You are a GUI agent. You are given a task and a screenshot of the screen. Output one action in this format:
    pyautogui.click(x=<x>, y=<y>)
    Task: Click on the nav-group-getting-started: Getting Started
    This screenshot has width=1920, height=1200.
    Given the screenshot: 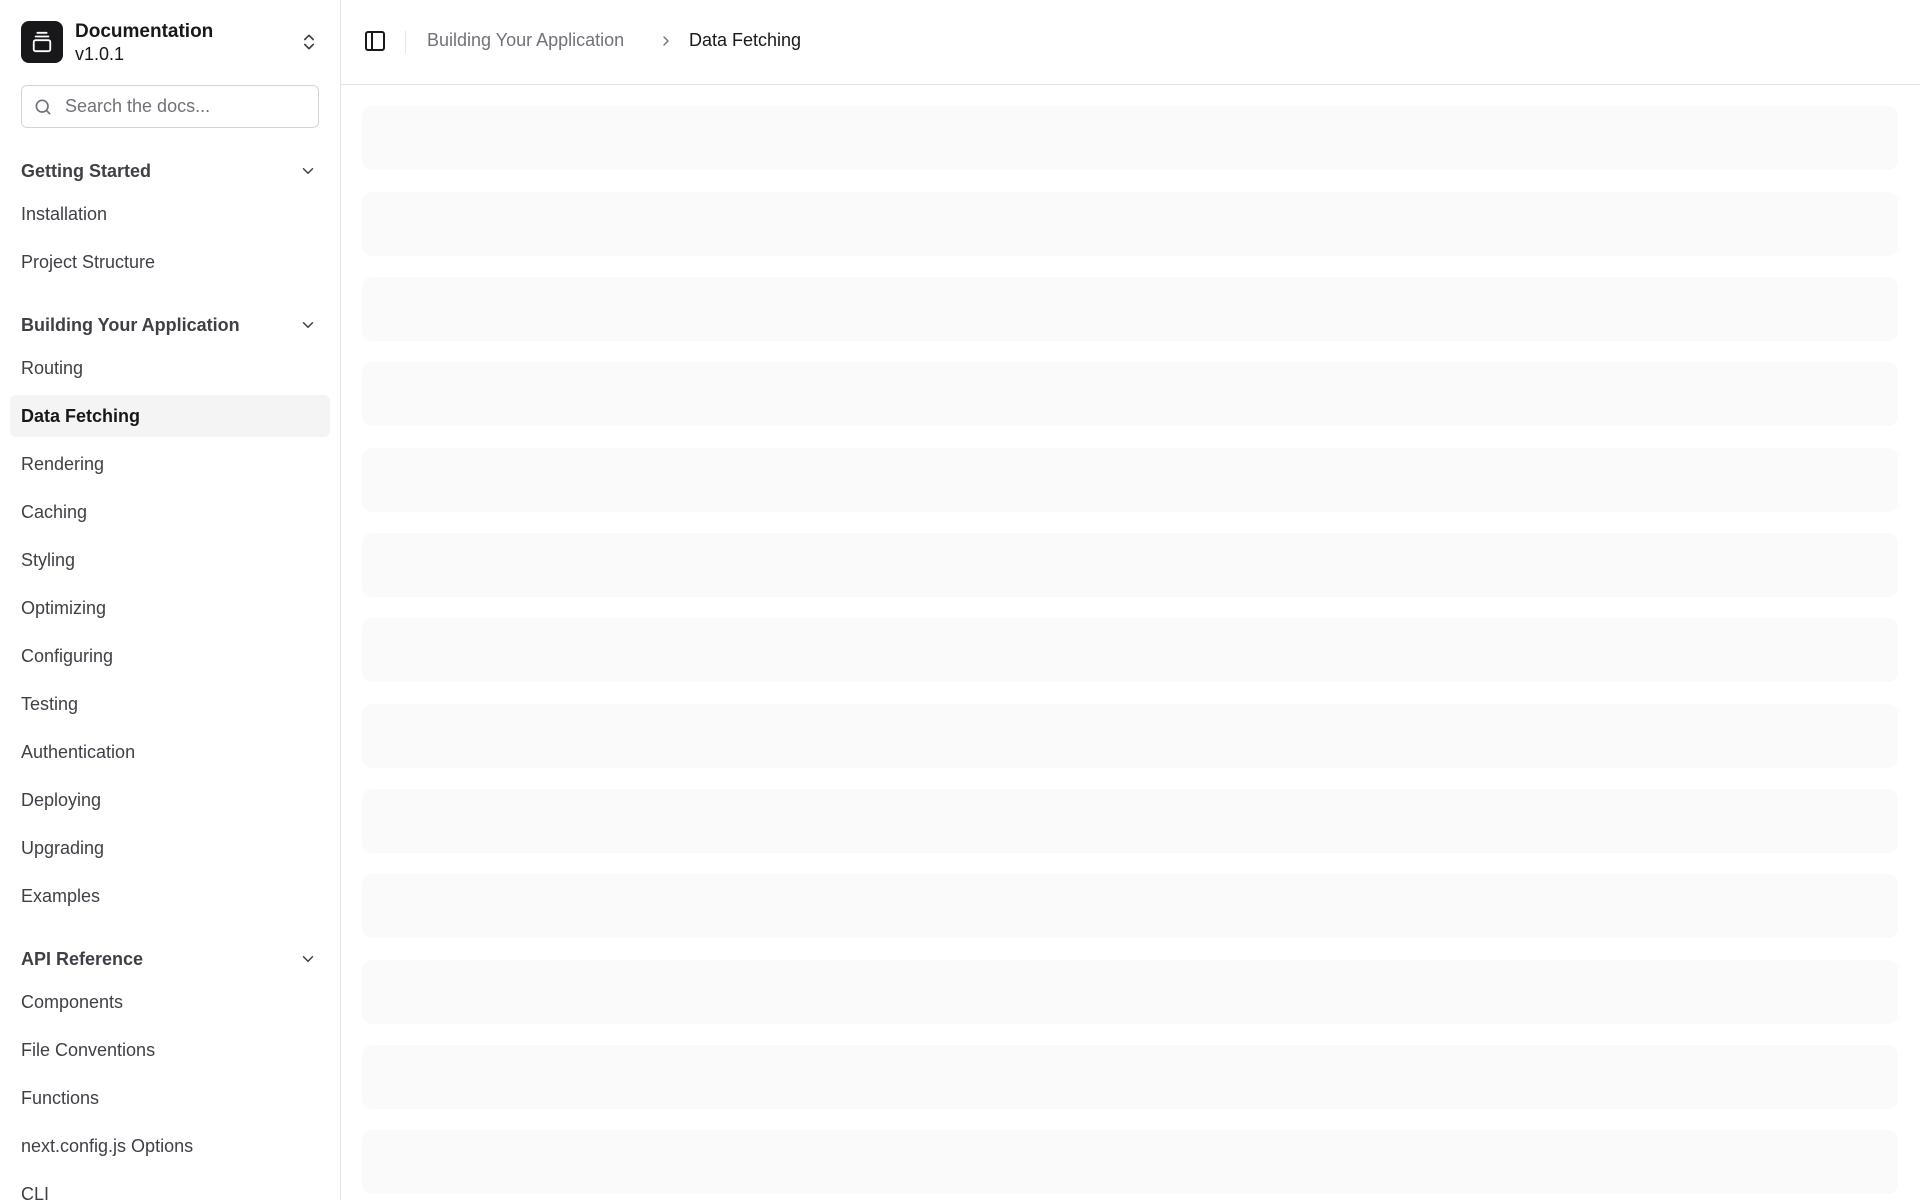 What is the action you would take?
    pyautogui.click(x=171, y=171)
    